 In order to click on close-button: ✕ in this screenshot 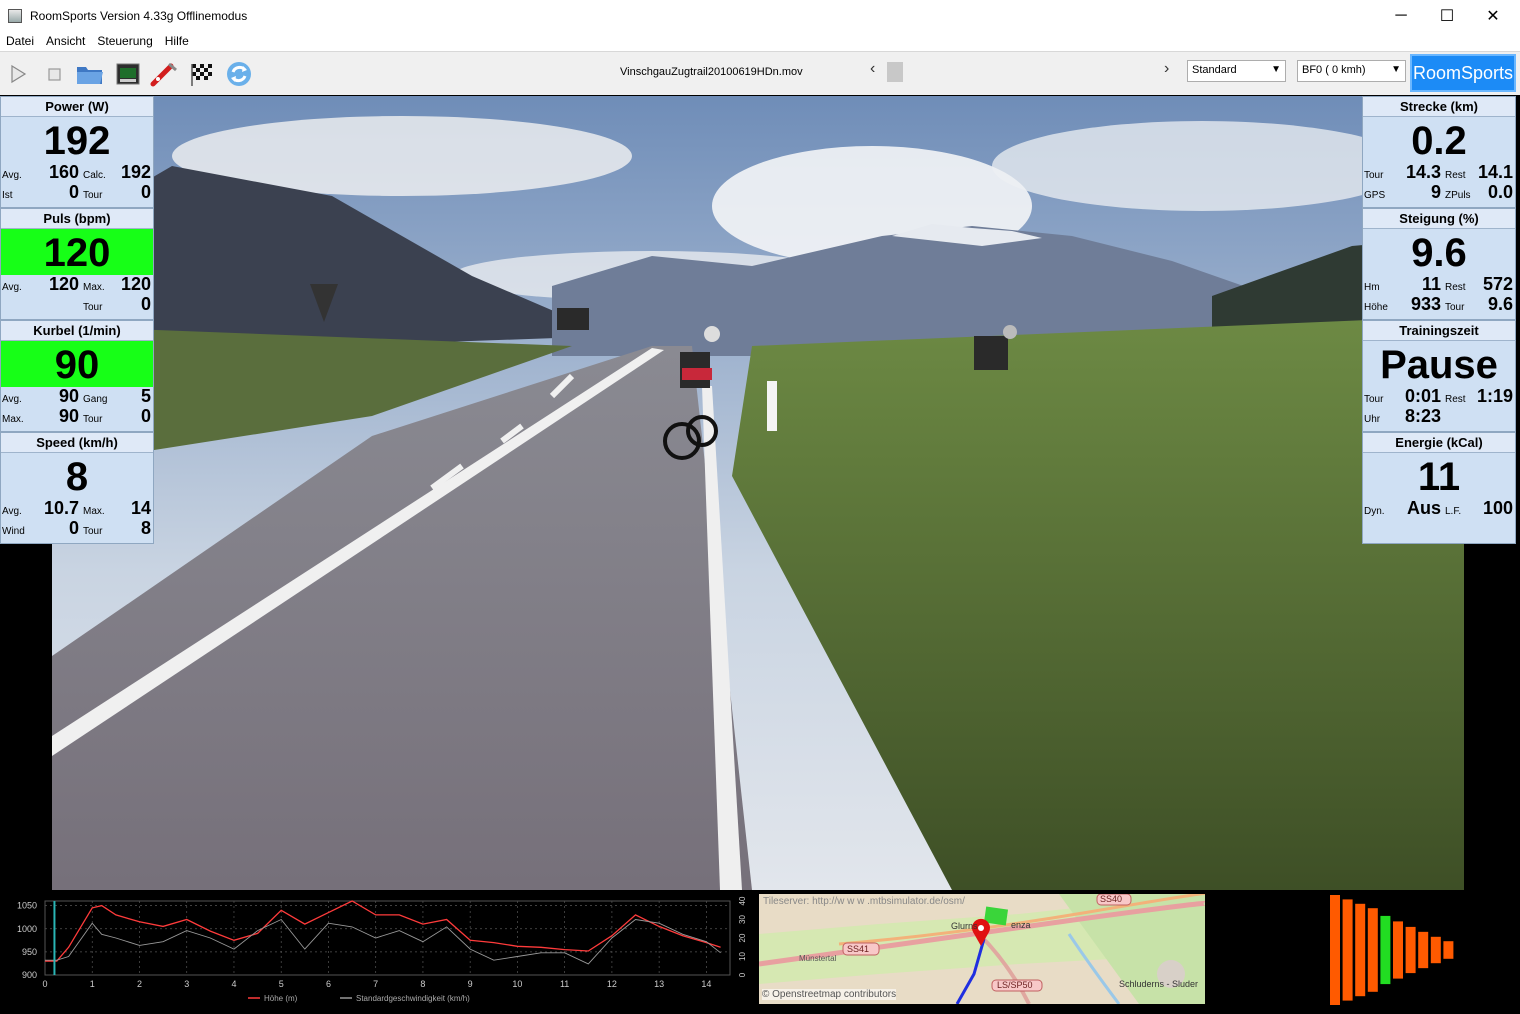, I will do `click(1493, 15)`.